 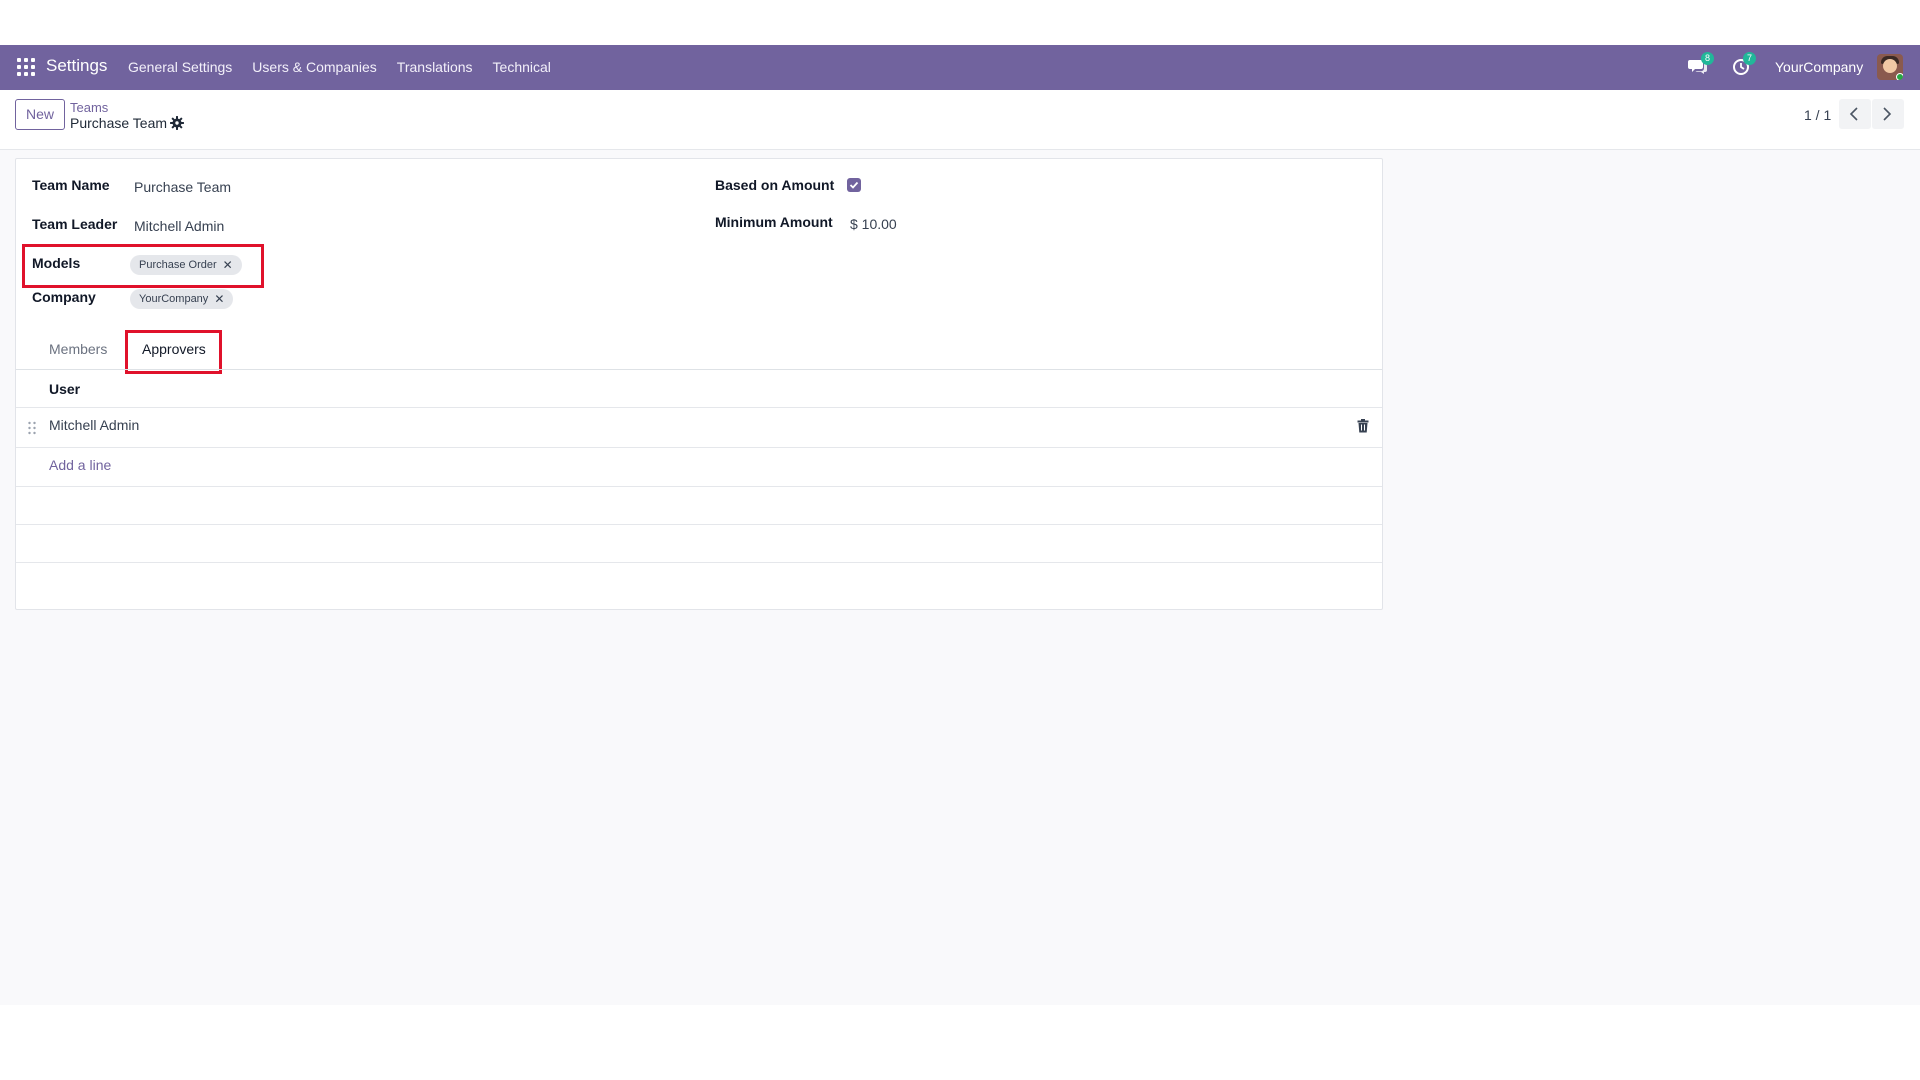 I want to click on based-on-amount-checkbox, so click(x=854, y=185).